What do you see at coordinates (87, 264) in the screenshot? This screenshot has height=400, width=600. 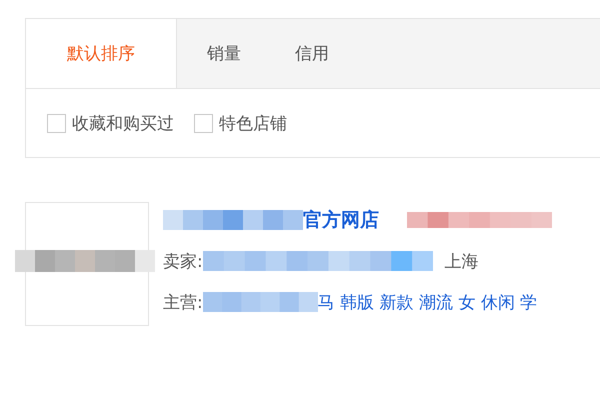 I see `shop-thumbnail` at bounding box center [87, 264].